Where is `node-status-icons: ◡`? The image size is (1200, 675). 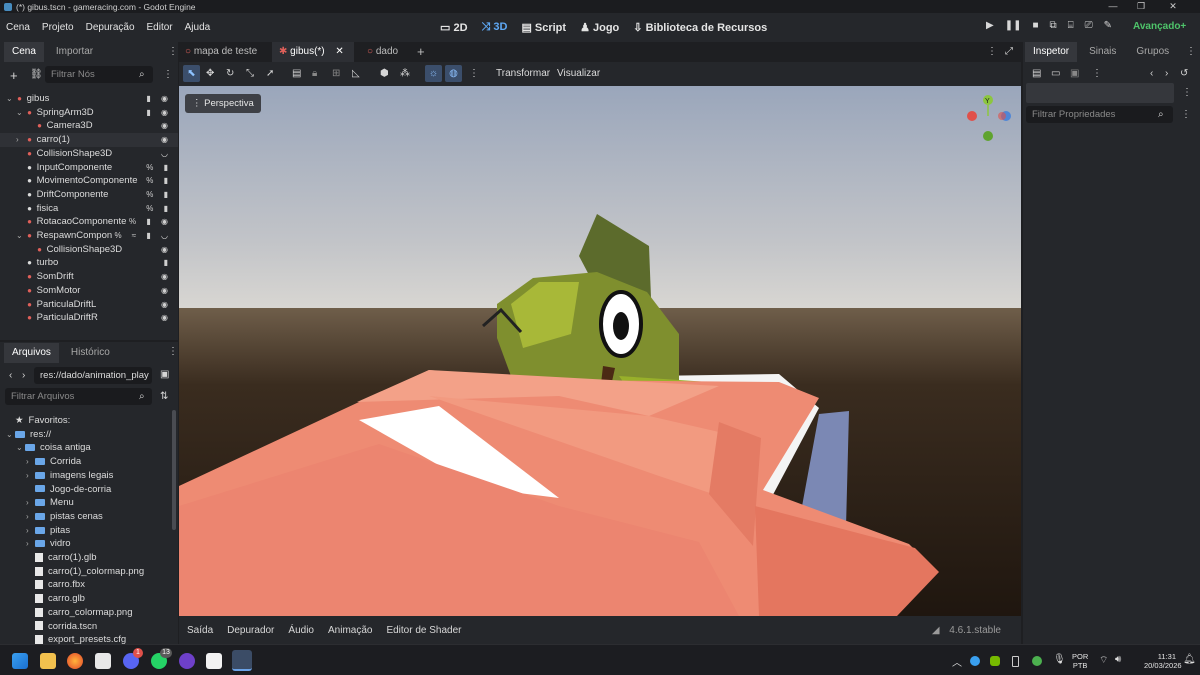 node-status-icons: ◡ is located at coordinates (166, 154).